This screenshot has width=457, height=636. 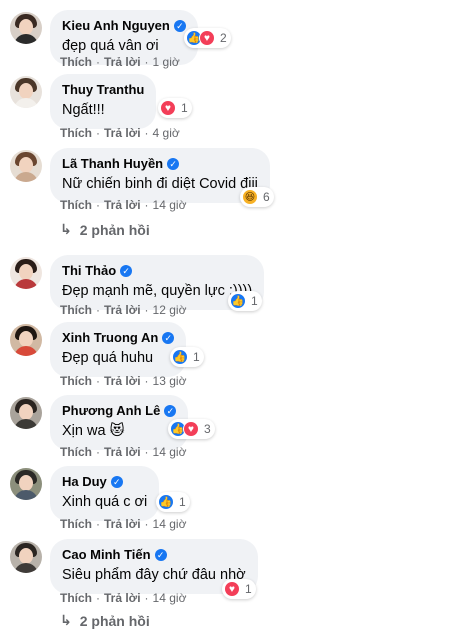 What do you see at coordinates (166, 62) in the screenshot?
I see `timestamp: 1 giờ` at bounding box center [166, 62].